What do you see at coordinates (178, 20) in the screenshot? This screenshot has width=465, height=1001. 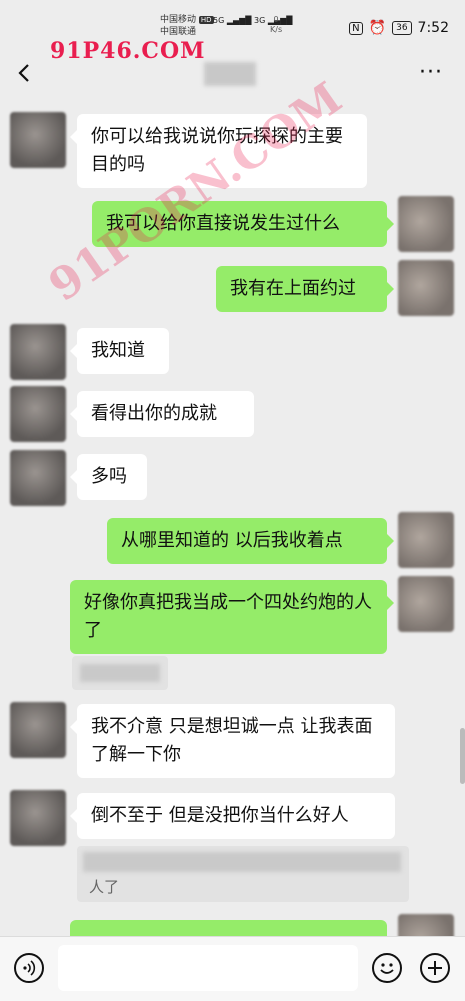 I see `carrier-1: 中国移动` at bounding box center [178, 20].